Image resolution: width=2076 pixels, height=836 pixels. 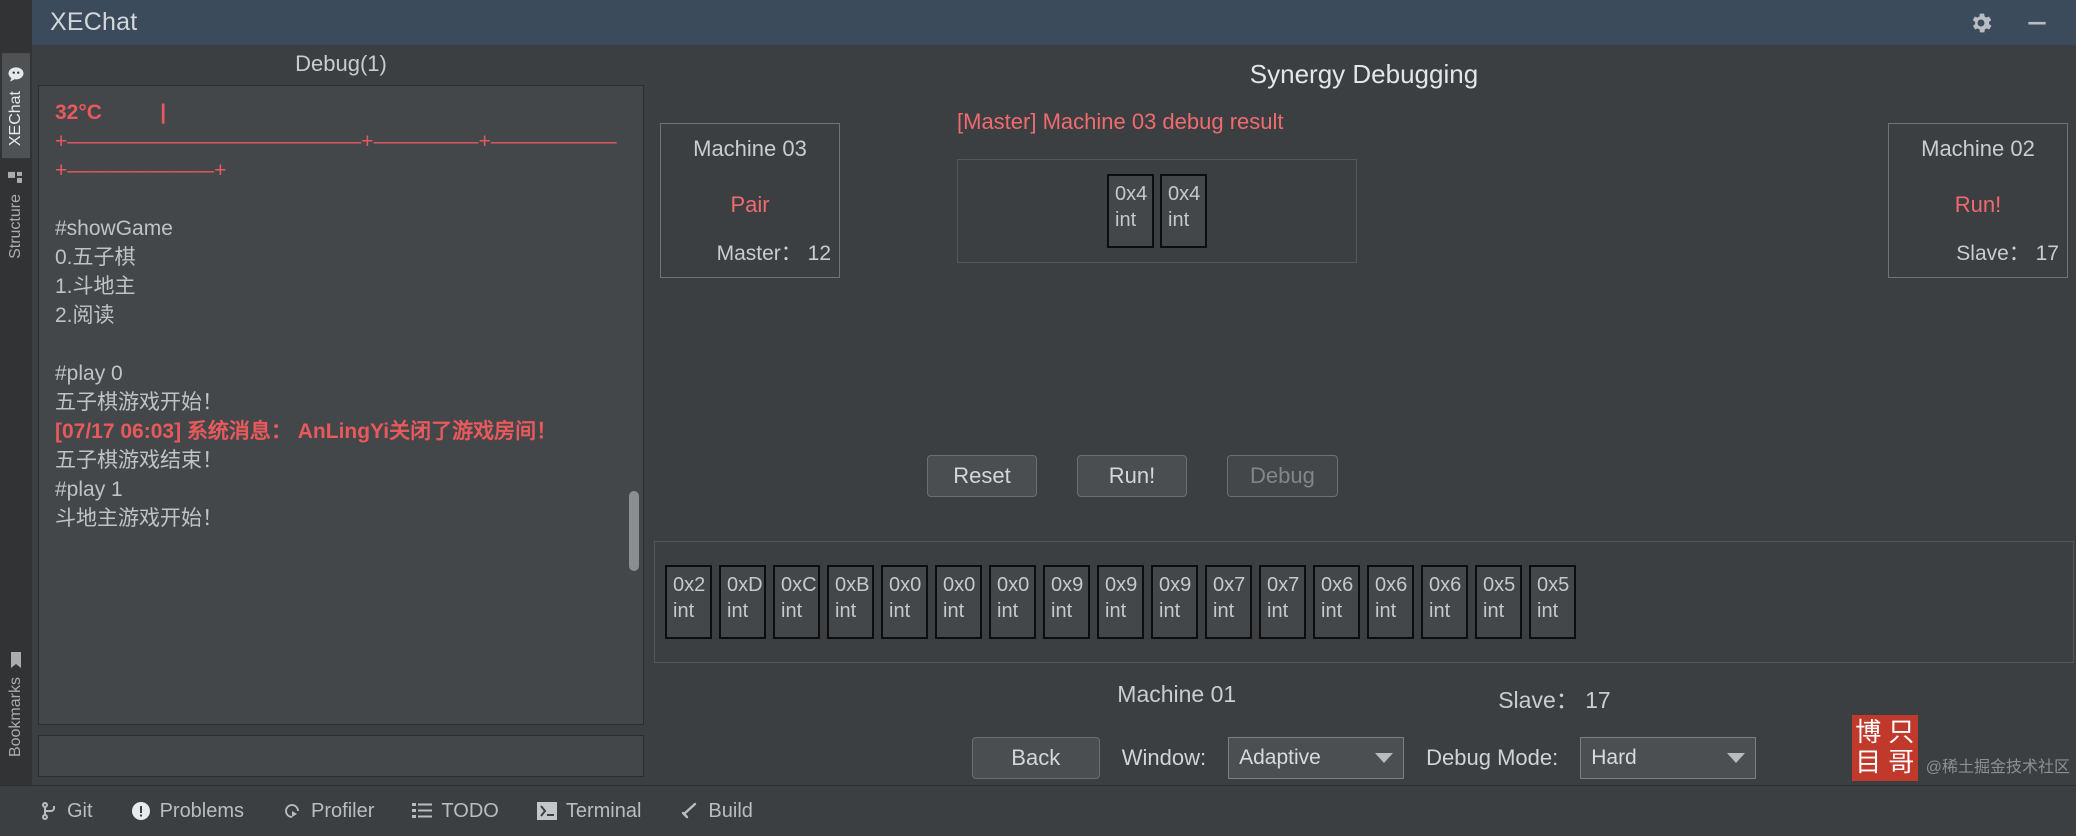 I want to click on sidebar-item-xechat: XEChat, so click(x=16, y=106).